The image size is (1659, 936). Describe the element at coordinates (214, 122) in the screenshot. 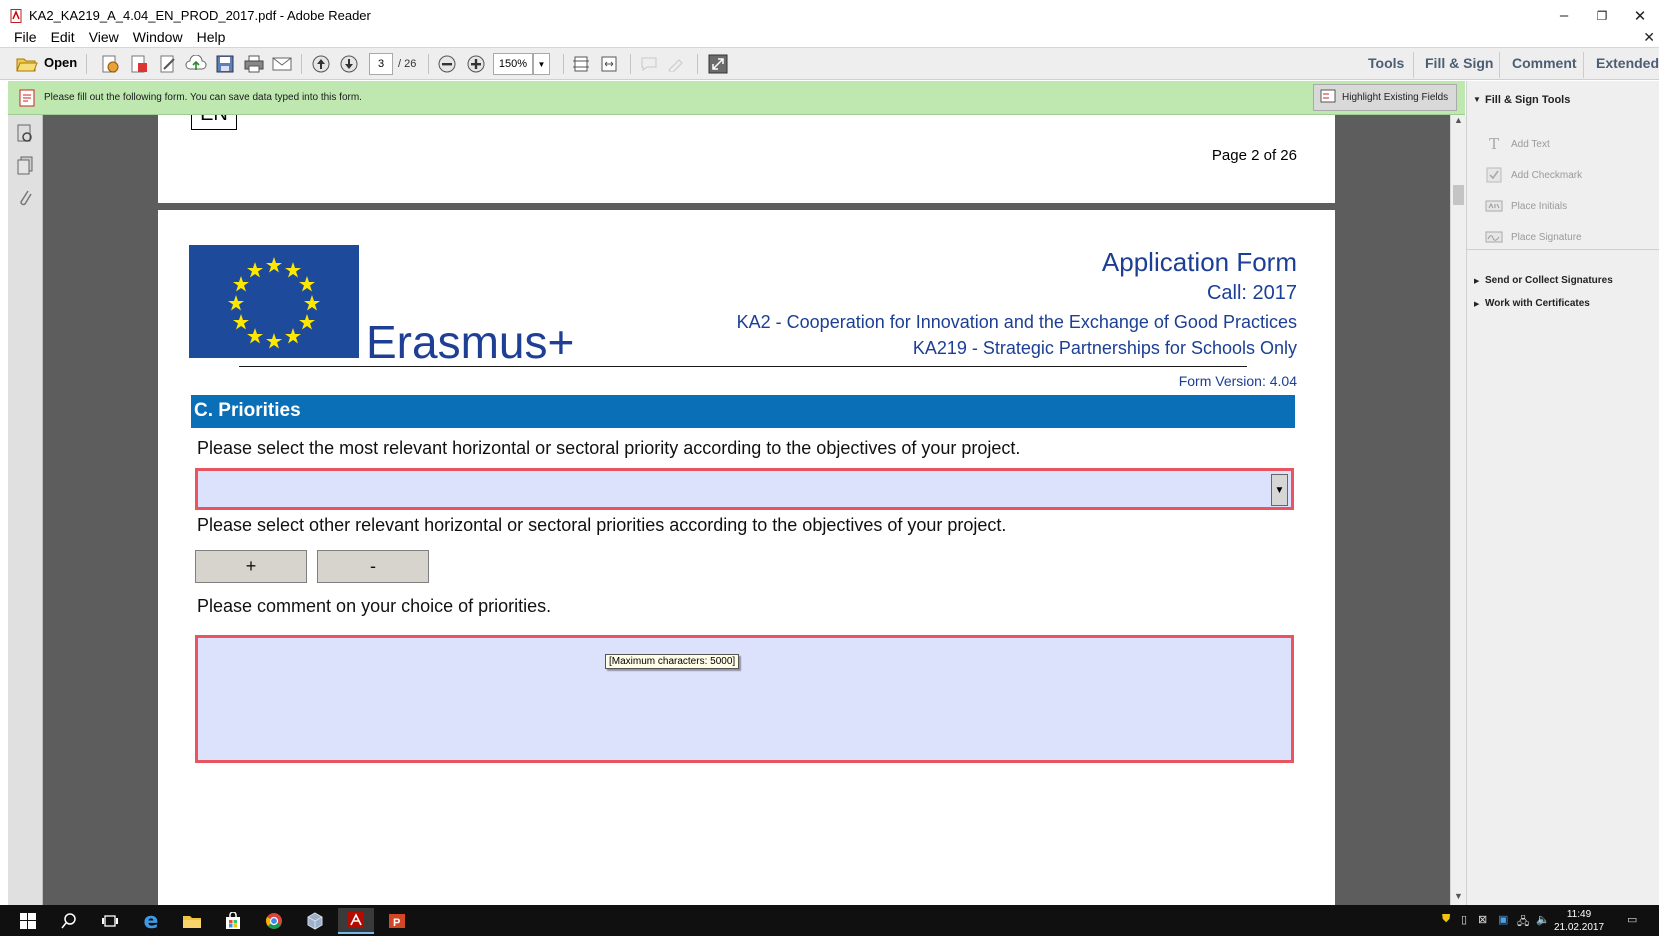

I see `language-code-box: EN` at that location.